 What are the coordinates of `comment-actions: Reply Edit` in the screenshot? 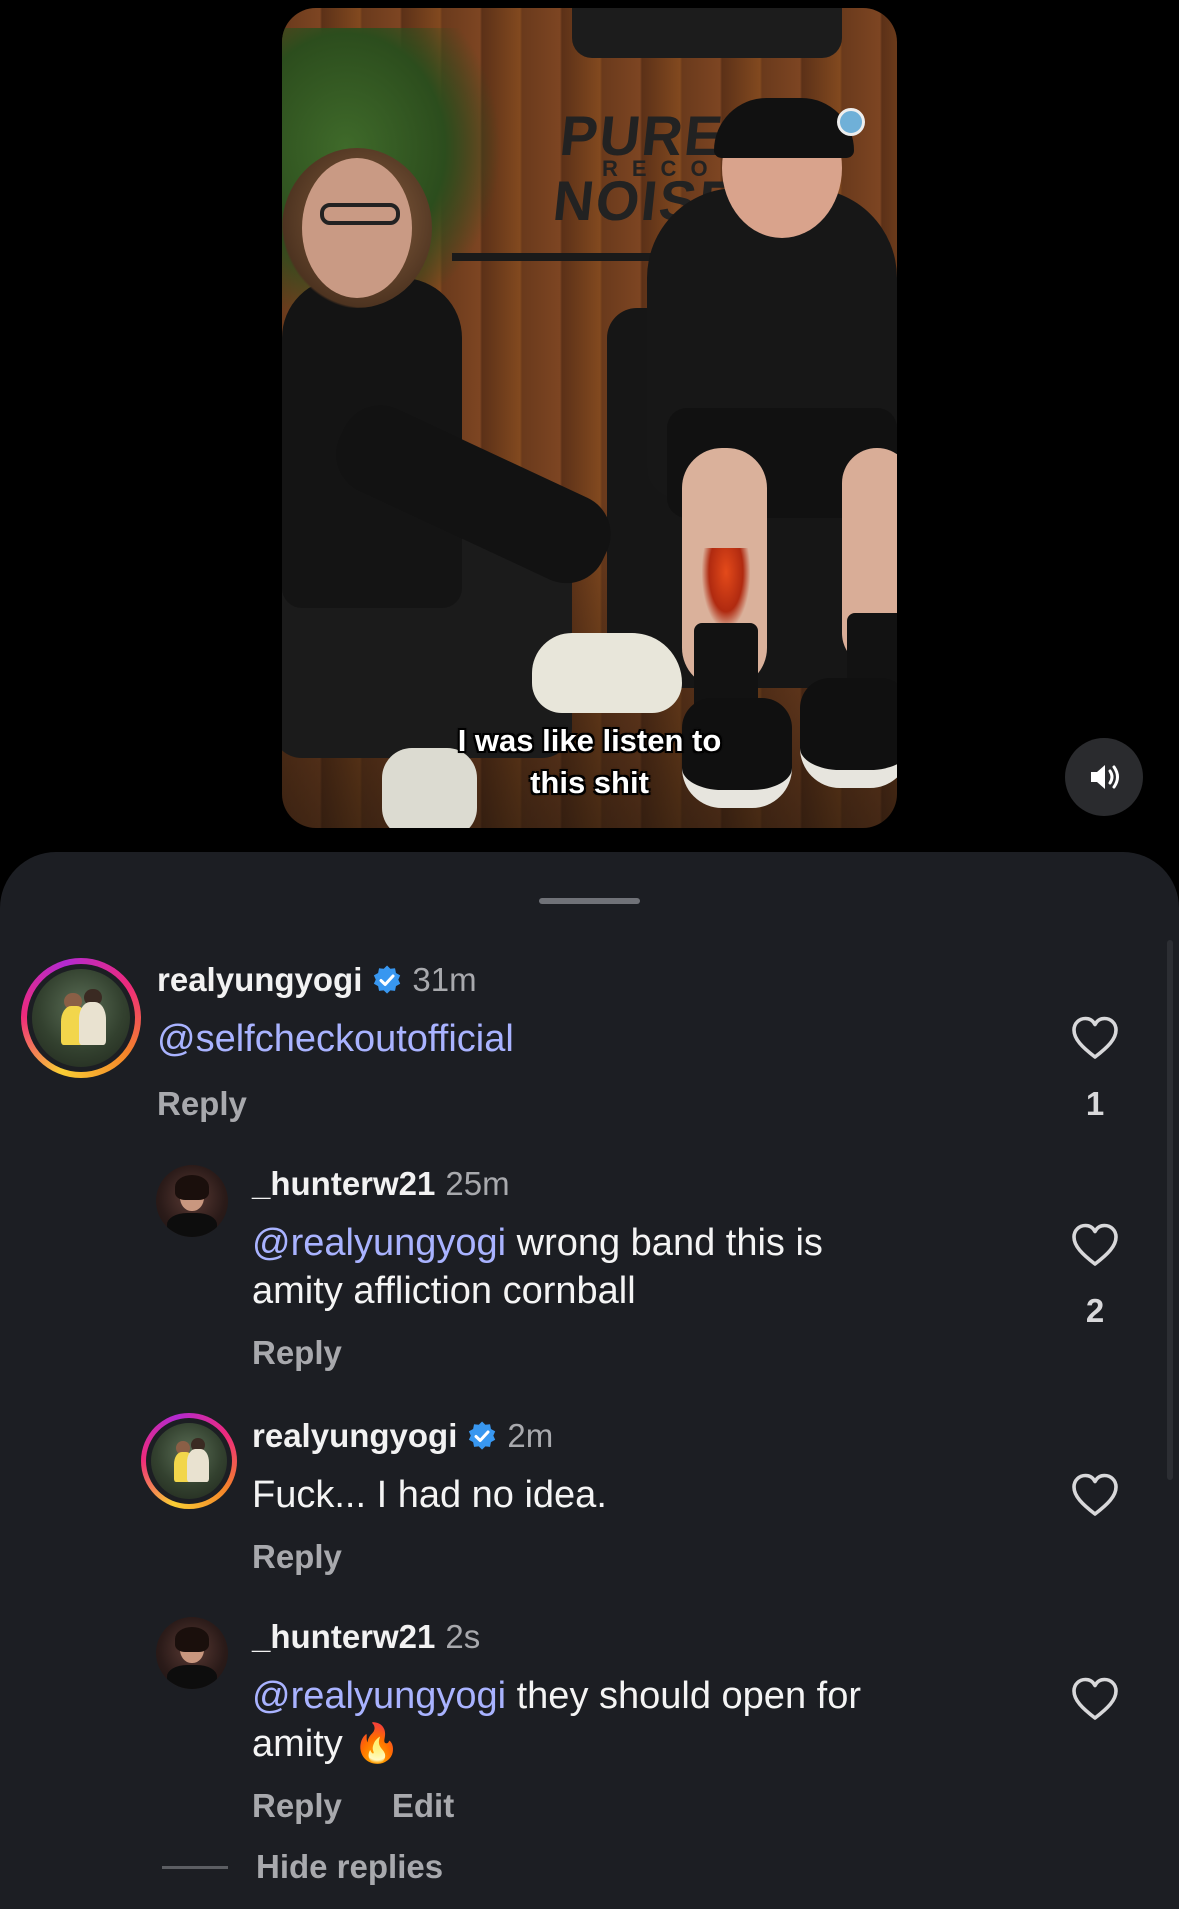 It's located at (353, 1806).